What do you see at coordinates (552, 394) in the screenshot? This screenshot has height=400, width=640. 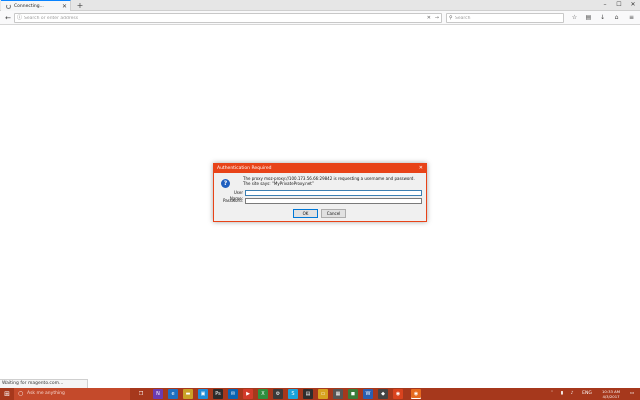 I see `tray-up-arrow-icon: ˄` at bounding box center [552, 394].